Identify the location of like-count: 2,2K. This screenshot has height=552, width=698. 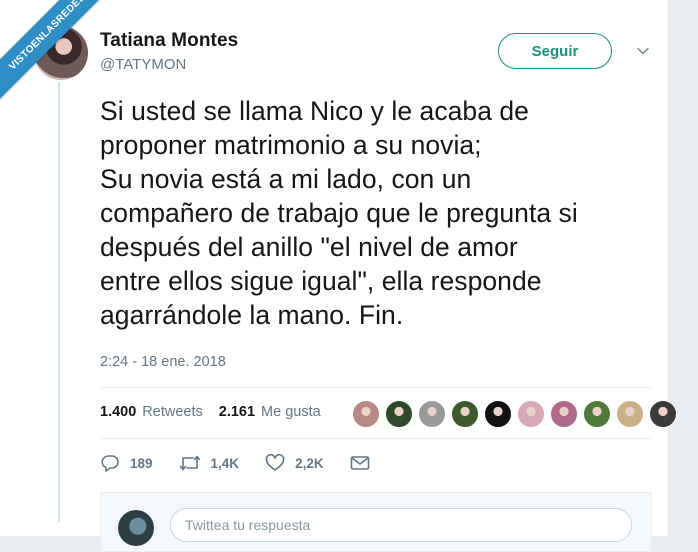
(309, 463).